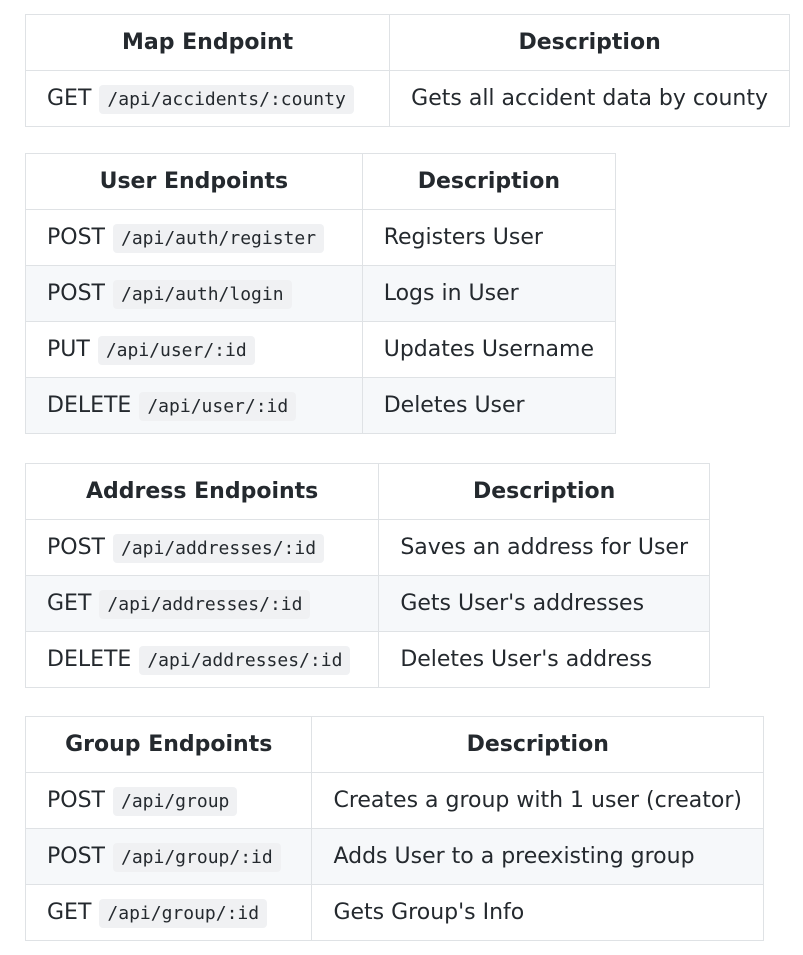 This screenshot has width=803, height=955. What do you see at coordinates (202, 294) in the screenshot?
I see `endpoint-path: /api/auth/login` at bounding box center [202, 294].